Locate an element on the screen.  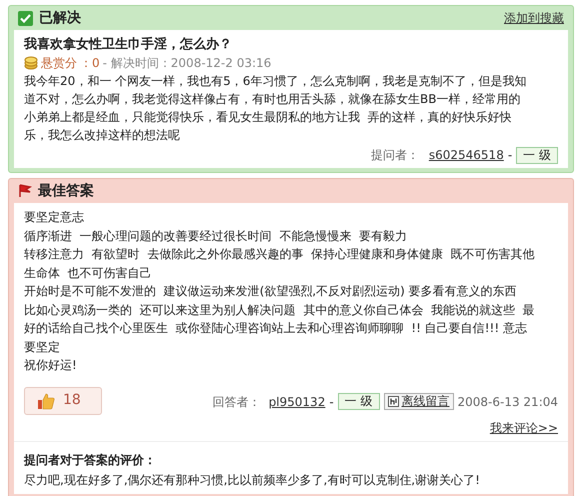
offline-message-link: 离线留言 is located at coordinates (419, 401).